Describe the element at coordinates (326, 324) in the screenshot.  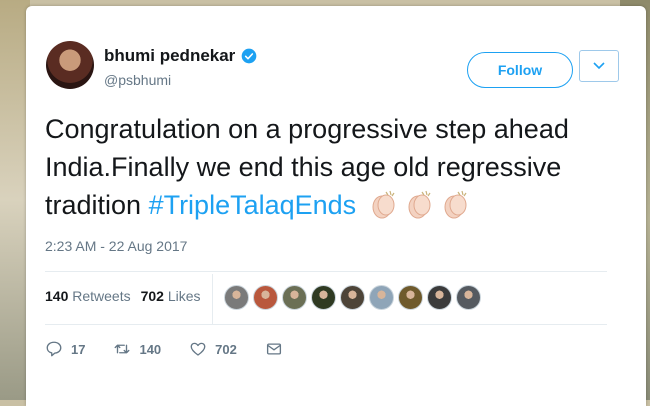
I see `divider-bottom` at that location.